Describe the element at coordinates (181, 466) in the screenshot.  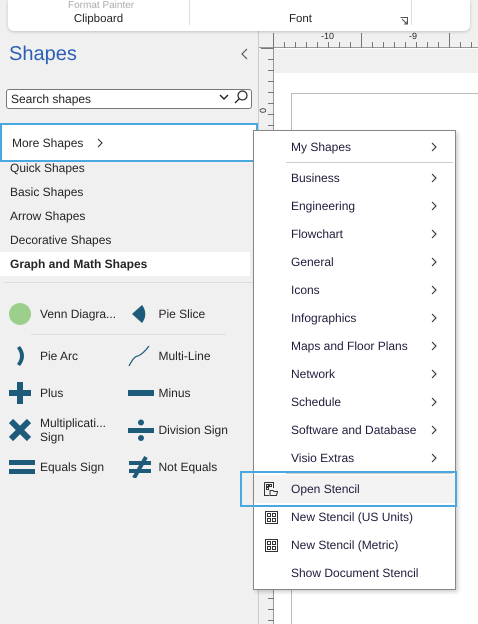
I see `shape-item: Not Equals` at that location.